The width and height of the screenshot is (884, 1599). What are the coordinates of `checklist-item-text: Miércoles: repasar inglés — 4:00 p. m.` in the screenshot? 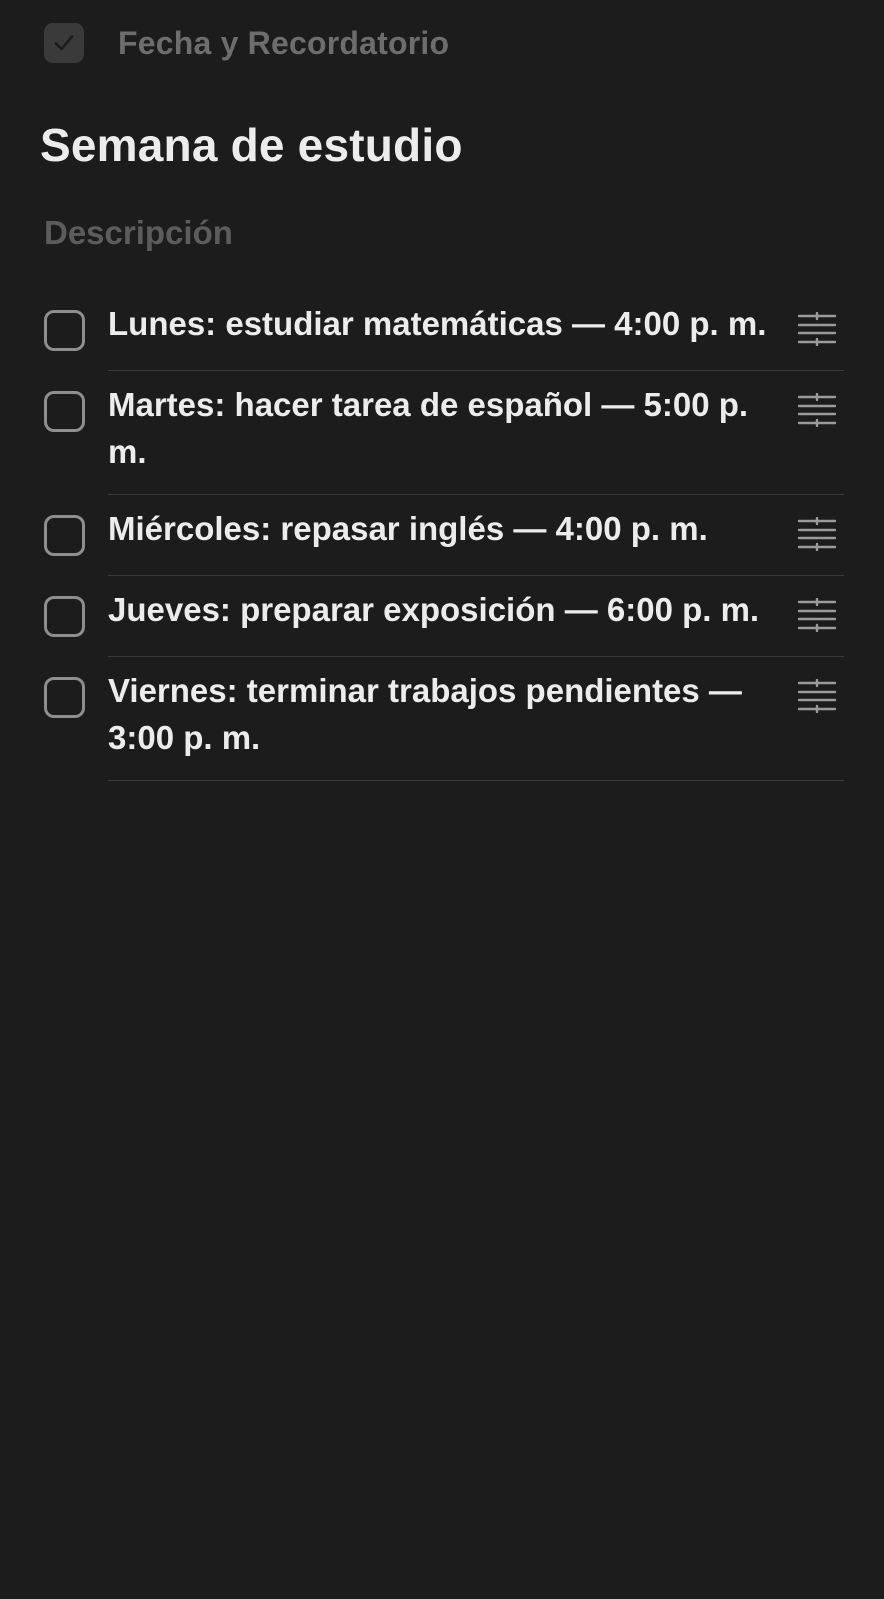 It's located at (452, 528).